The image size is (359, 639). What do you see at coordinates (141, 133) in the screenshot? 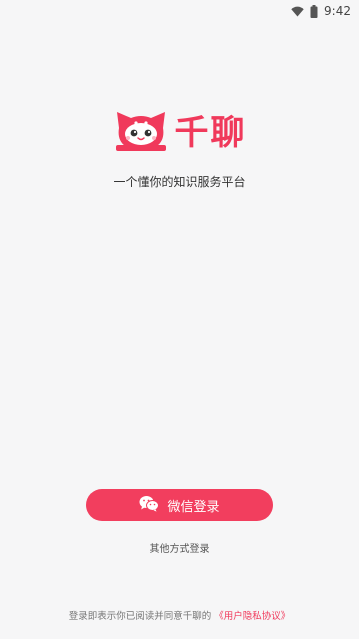
I see `mascot-logo-icon` at bounding box center [141, 133].